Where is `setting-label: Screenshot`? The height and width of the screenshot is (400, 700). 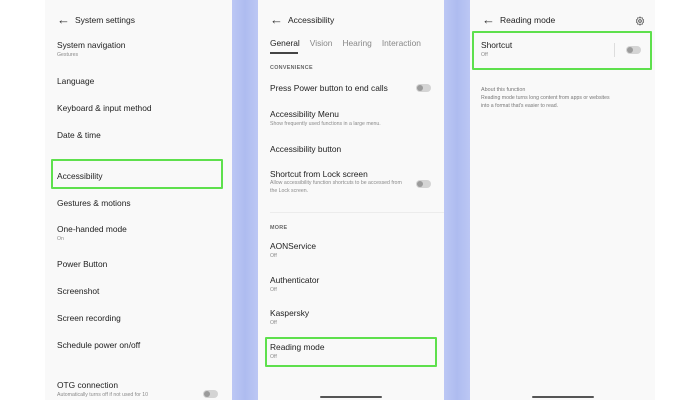
setting-label: Screenshot is located at coordinates (78, 291).